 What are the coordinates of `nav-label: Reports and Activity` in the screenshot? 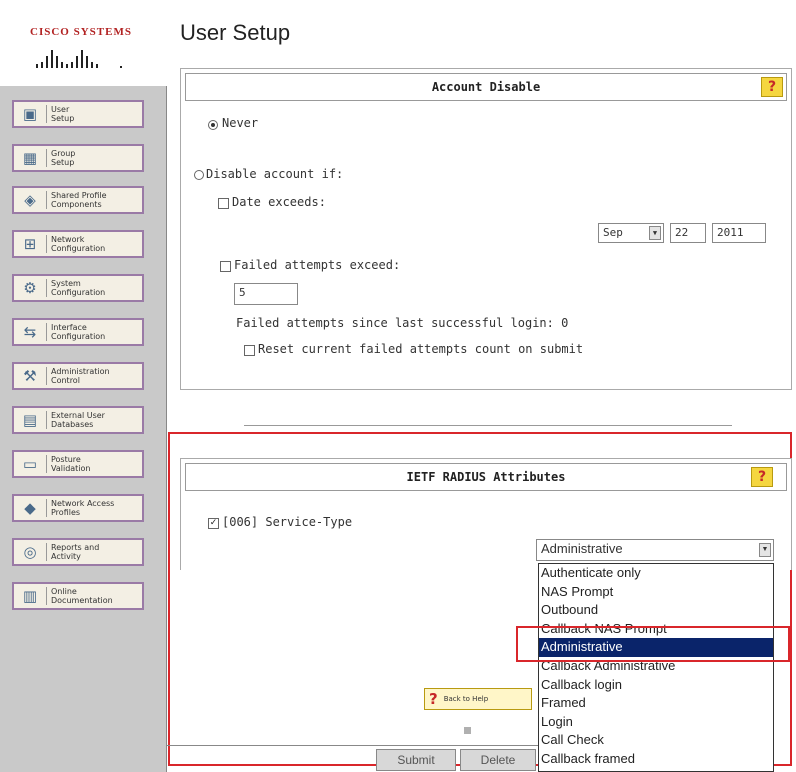 It's located at (75, 552).